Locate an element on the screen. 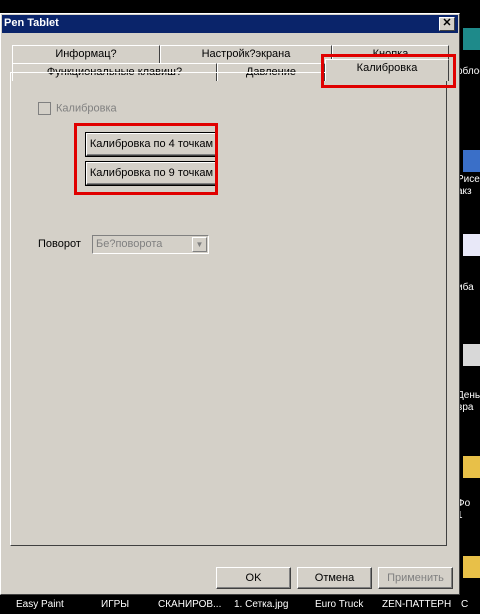  taskbar-item: ИГРЫ is located at coordinates (115, 604).